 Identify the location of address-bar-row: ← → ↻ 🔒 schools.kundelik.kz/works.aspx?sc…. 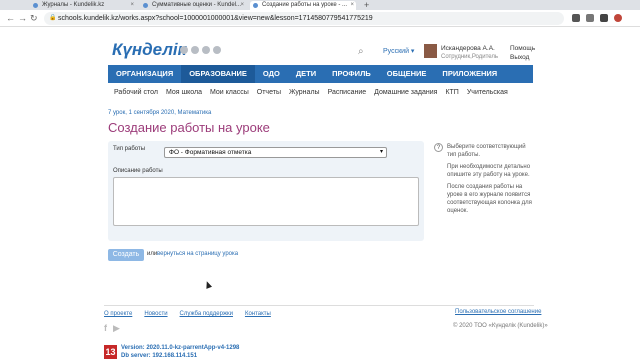
(320, 18).